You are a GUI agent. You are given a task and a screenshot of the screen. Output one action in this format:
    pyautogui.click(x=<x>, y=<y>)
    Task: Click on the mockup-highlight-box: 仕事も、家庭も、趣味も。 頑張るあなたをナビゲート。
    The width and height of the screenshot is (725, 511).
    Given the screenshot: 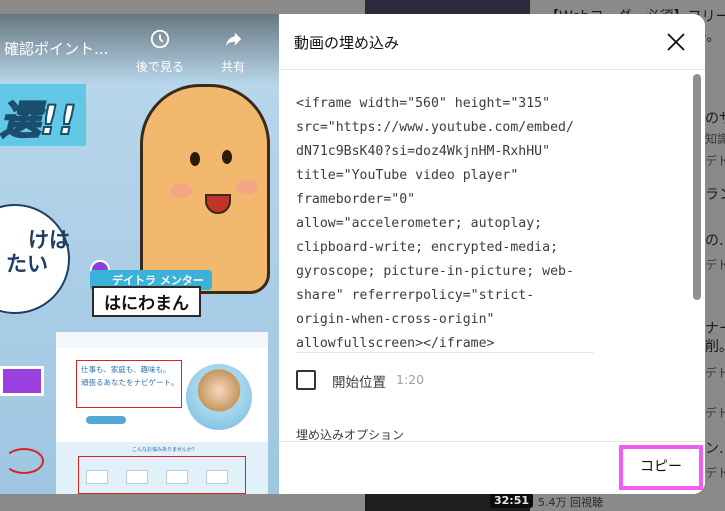 What is the action you would take?
    pyautogui.click(x=129, y=384)
    